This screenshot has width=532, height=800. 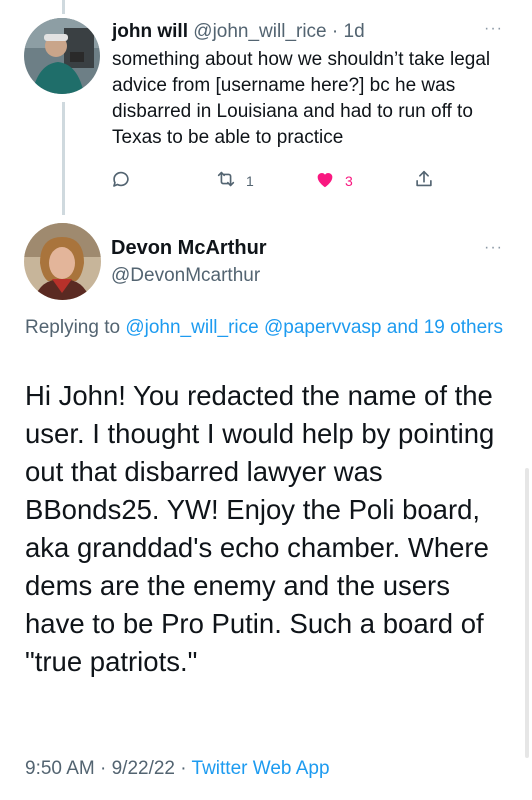 I want to click on thread-line-connector, so click(x=63, y=158).